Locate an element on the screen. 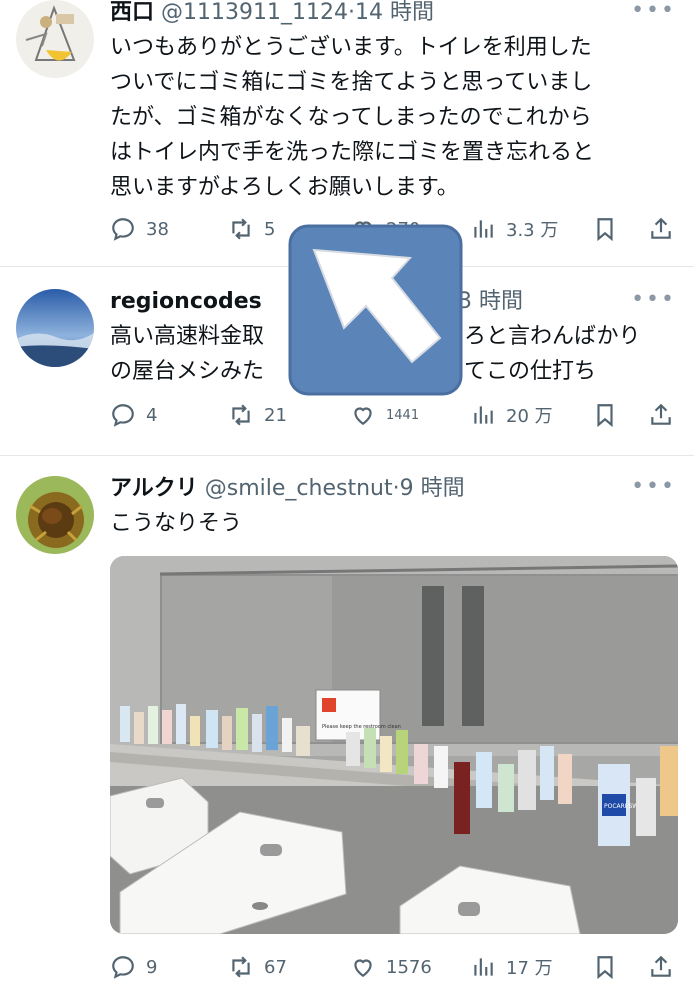  text-line: はトイレ内で手を洗った際にゴミを置き忘れると is located at coordinates (352, 152).